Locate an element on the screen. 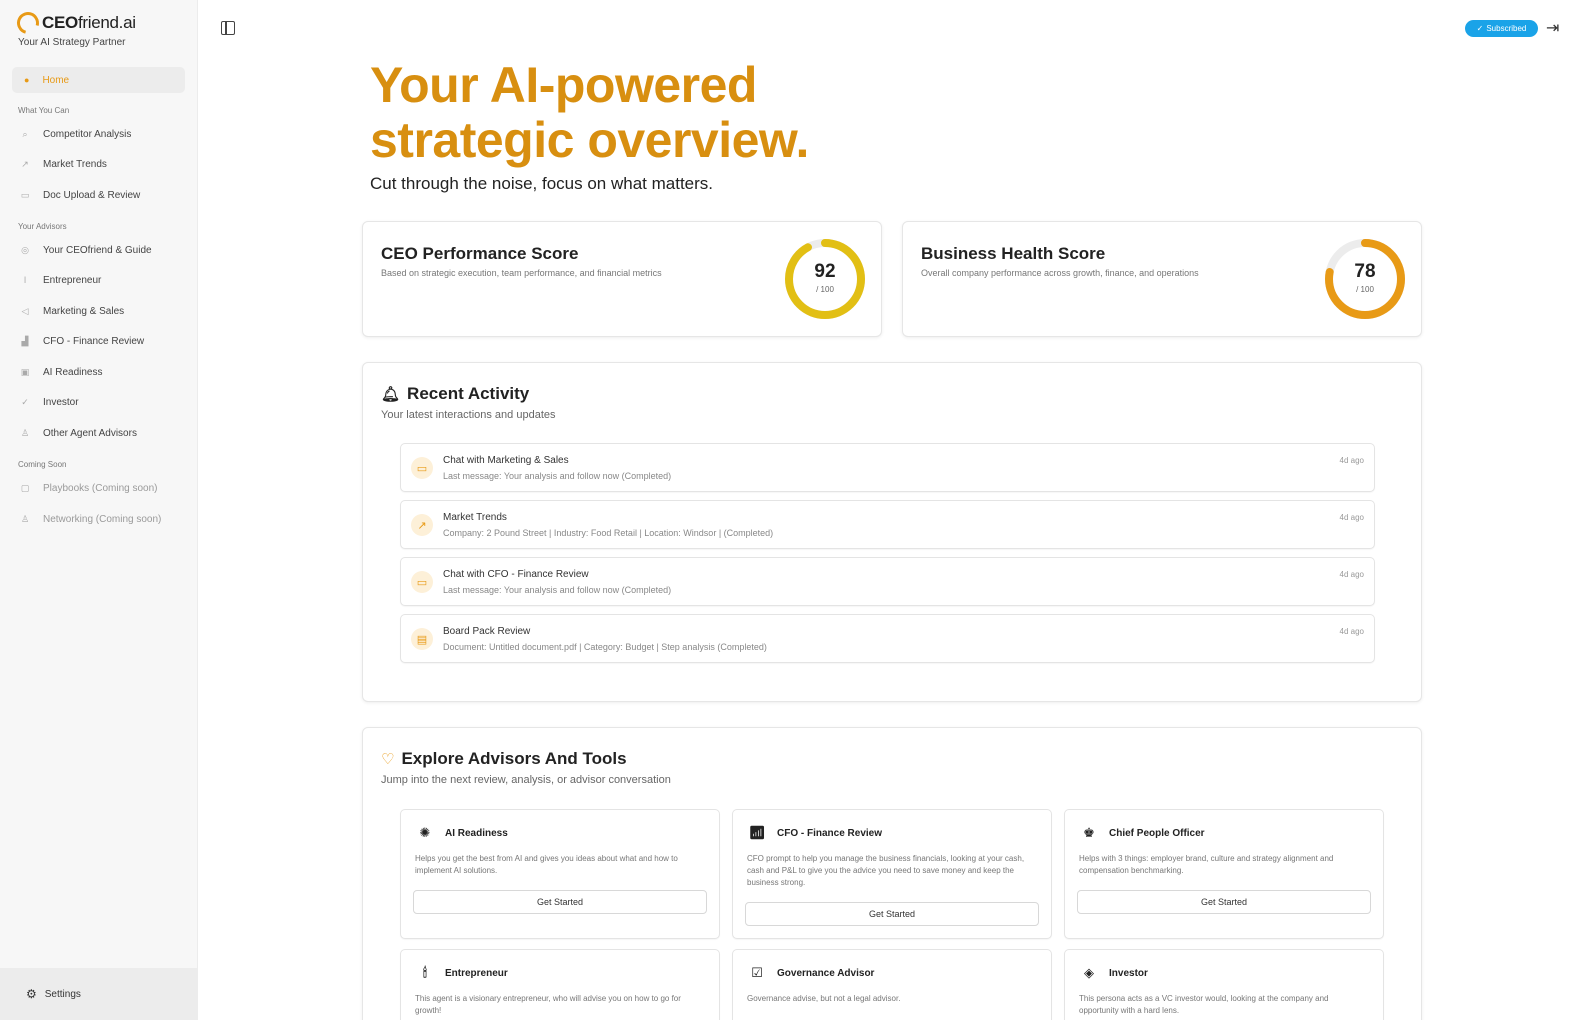  sidebar-item-doc-upload: ▭ Doc Upload & Review is located at coordinates (80, 195).